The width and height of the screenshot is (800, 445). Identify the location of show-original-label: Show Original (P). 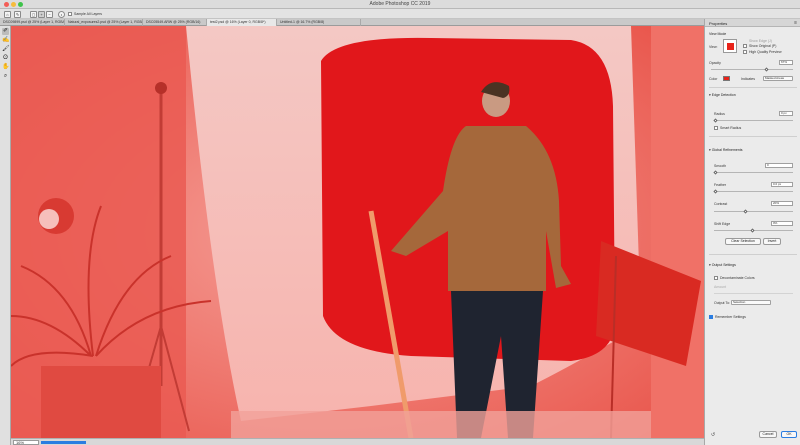
(763, 46).